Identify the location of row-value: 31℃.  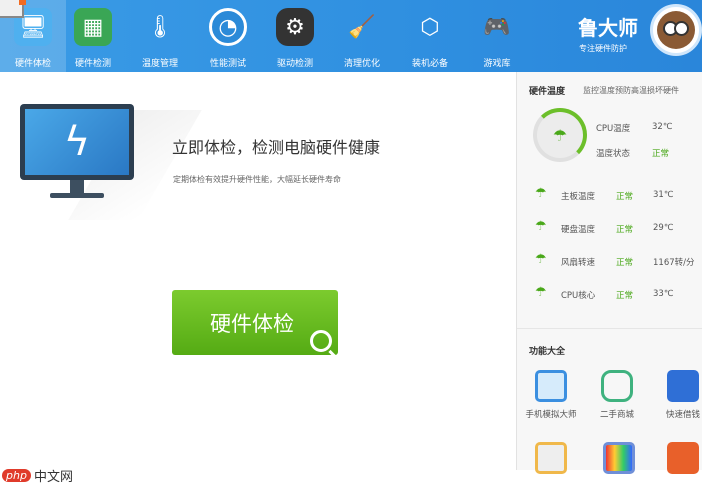
(663, 195).